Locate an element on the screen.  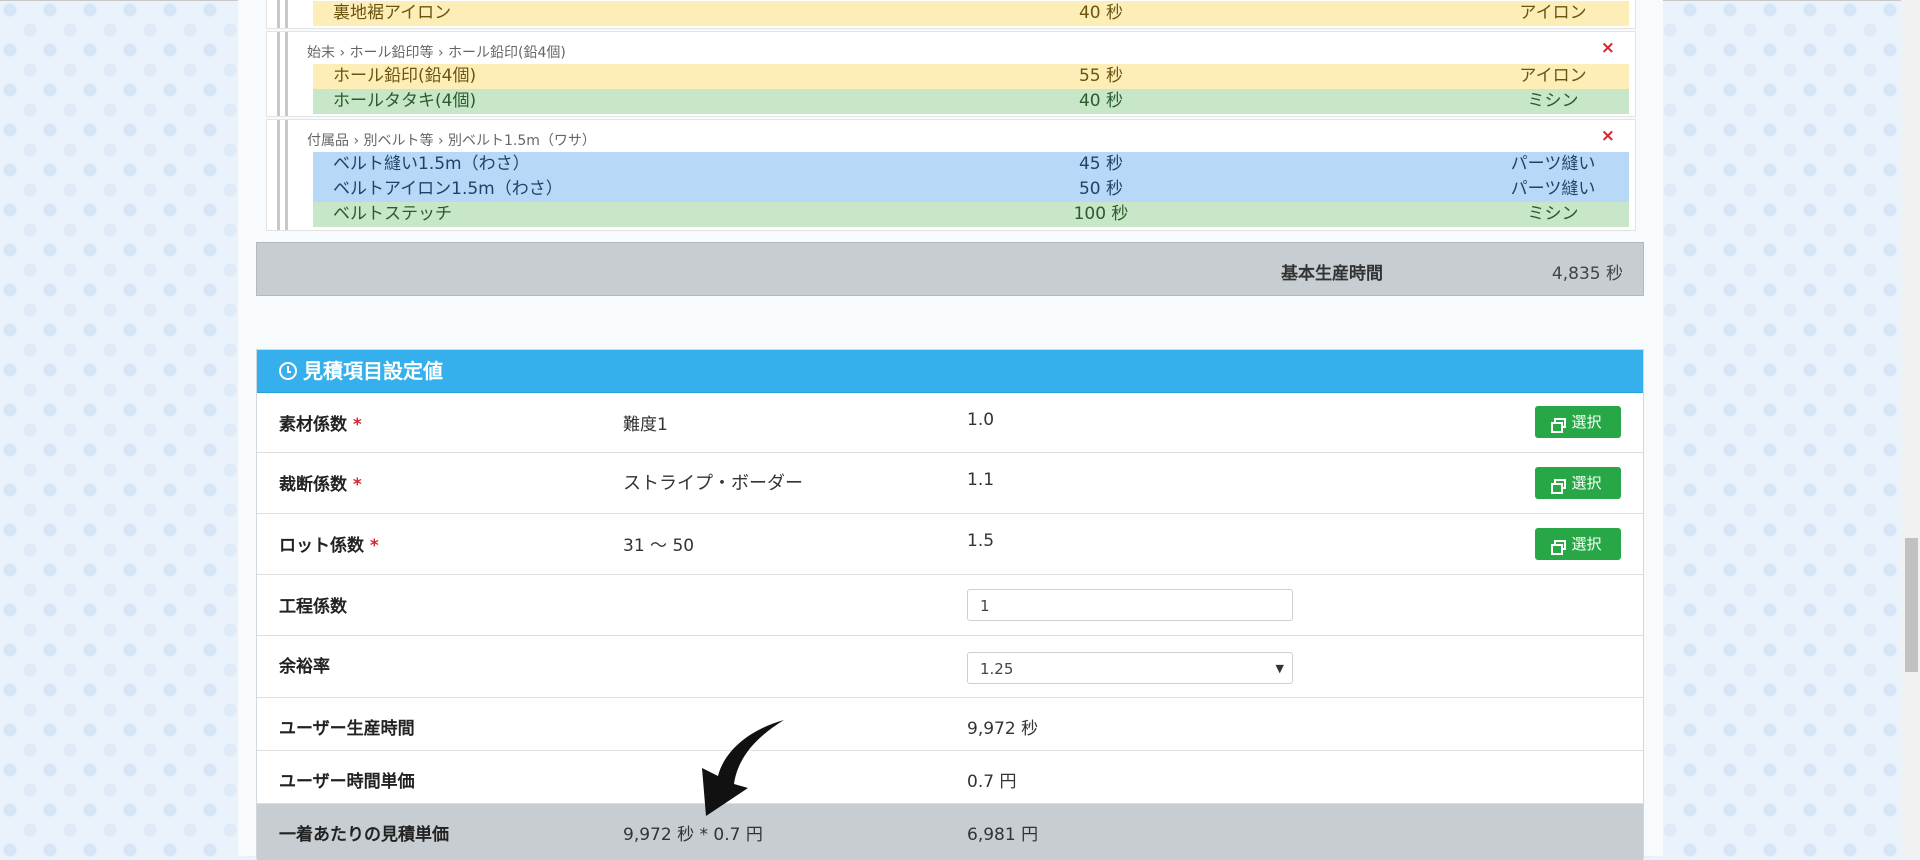
estimate-price-row: 一着あたりの見積単価 9,972 秒 * 0.7 円 6,981 円 is located at coordinates (950, 832).